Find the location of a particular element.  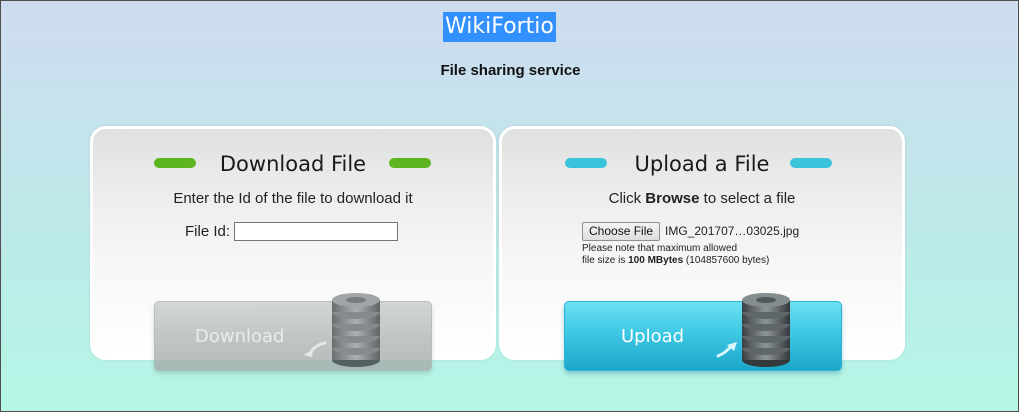

file-id-input is located at coordinates (316, 231).